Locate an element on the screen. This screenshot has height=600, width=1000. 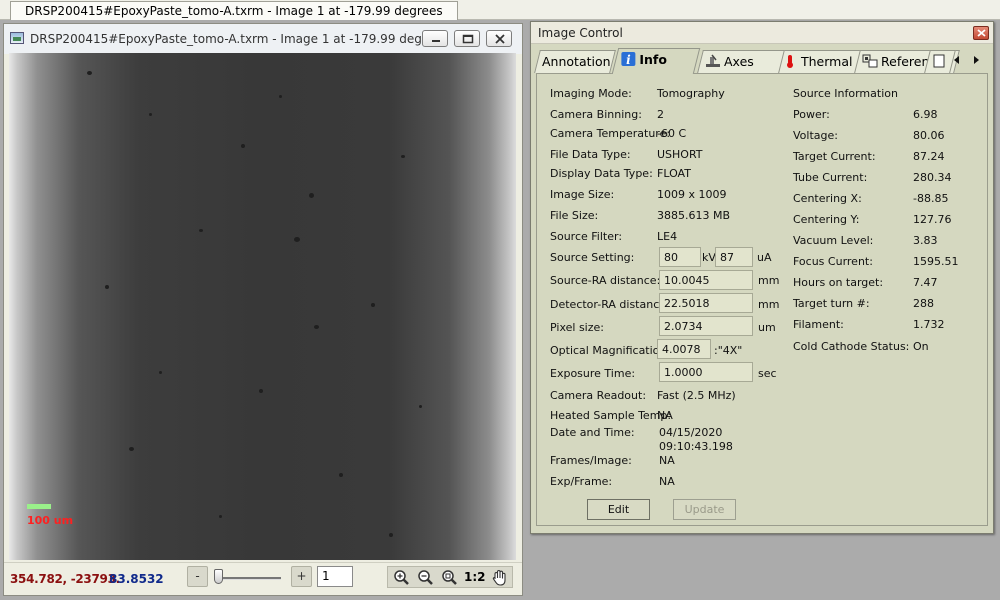
hours-on-target-label: Hours on target: is located at coordinates (838, 282).